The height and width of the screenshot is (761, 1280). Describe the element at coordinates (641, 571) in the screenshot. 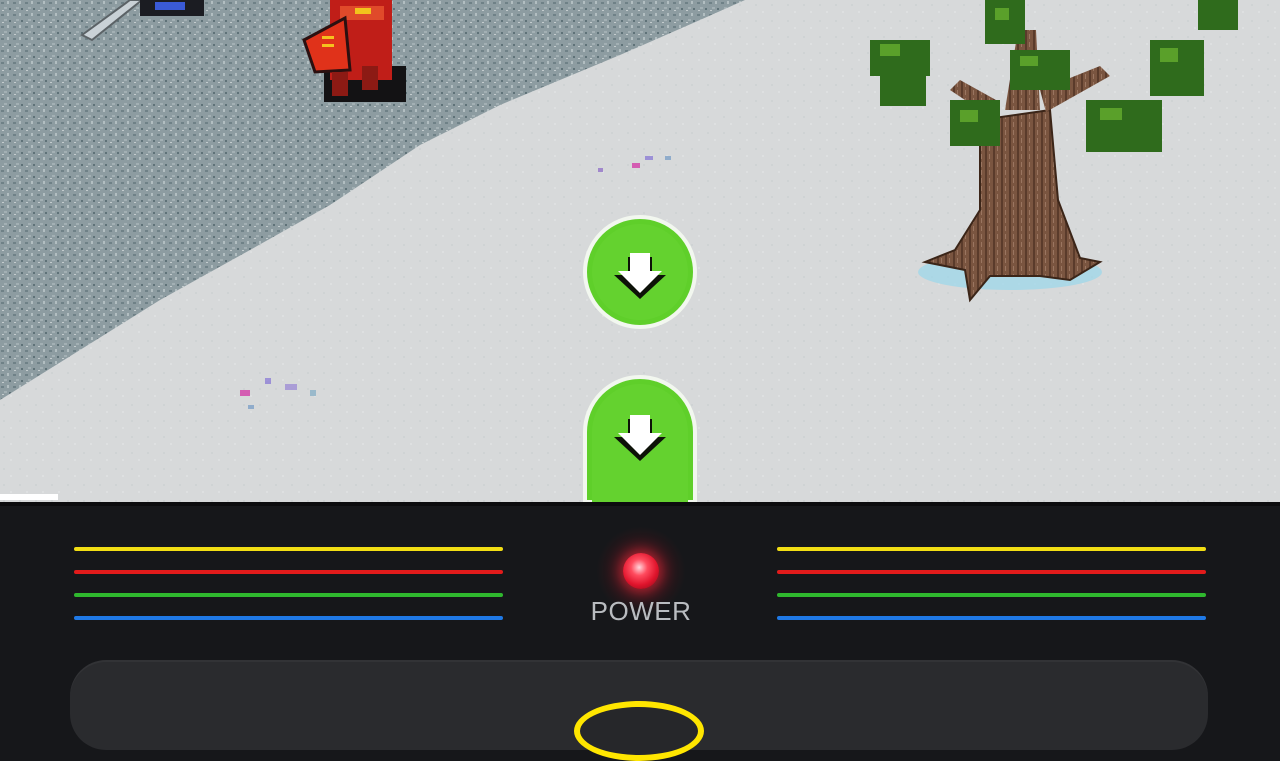

I see `power-led` at that location.